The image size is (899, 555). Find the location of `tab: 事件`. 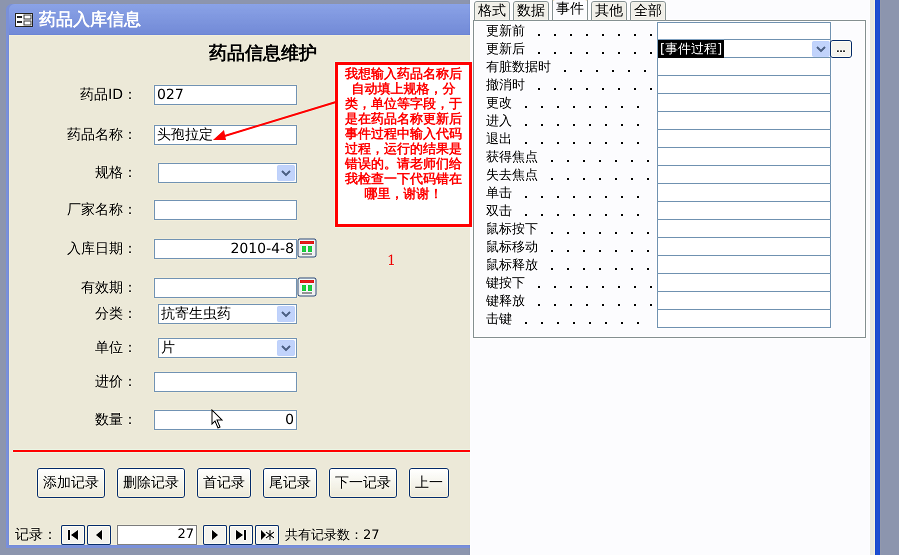

tab: 事件 is located at coordinates (570, 10).